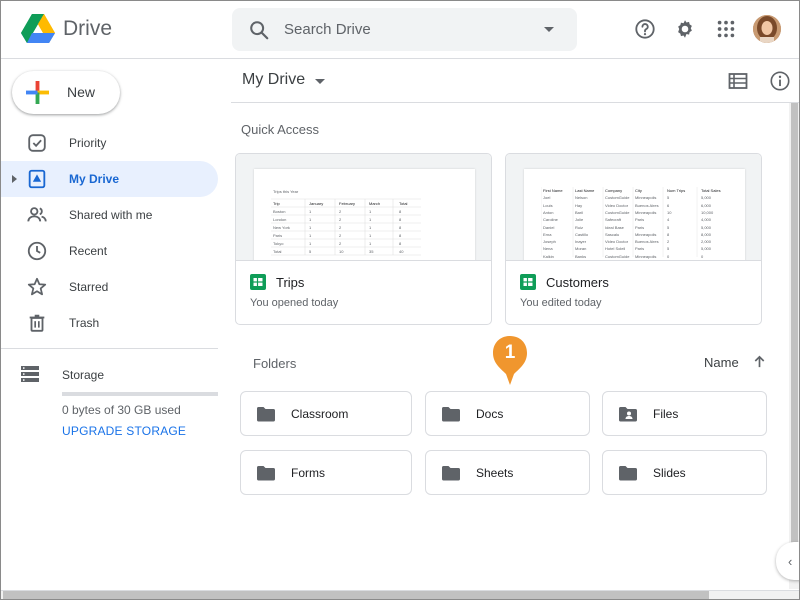  I want to click on horizontal-scrollbar-thumb, so click(356, 595).